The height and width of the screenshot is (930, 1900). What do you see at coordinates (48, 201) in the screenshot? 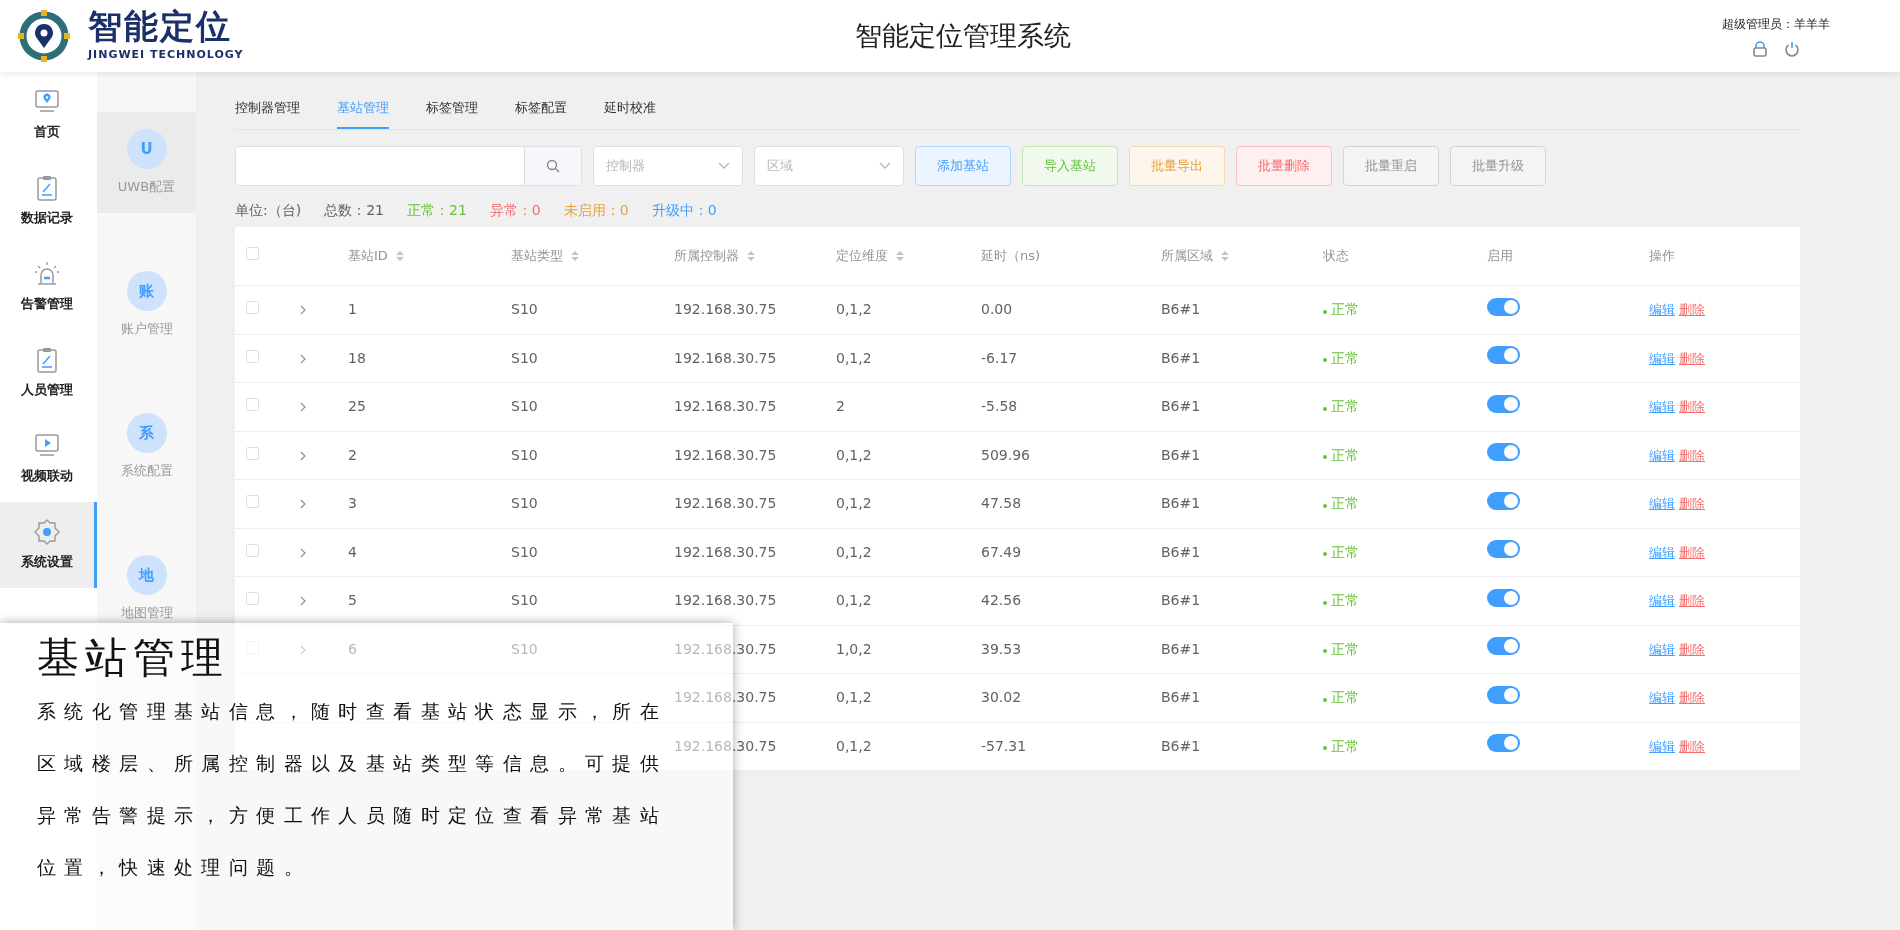
I see `sidebar-item: 数据记录` at bounding box center [48, 201].